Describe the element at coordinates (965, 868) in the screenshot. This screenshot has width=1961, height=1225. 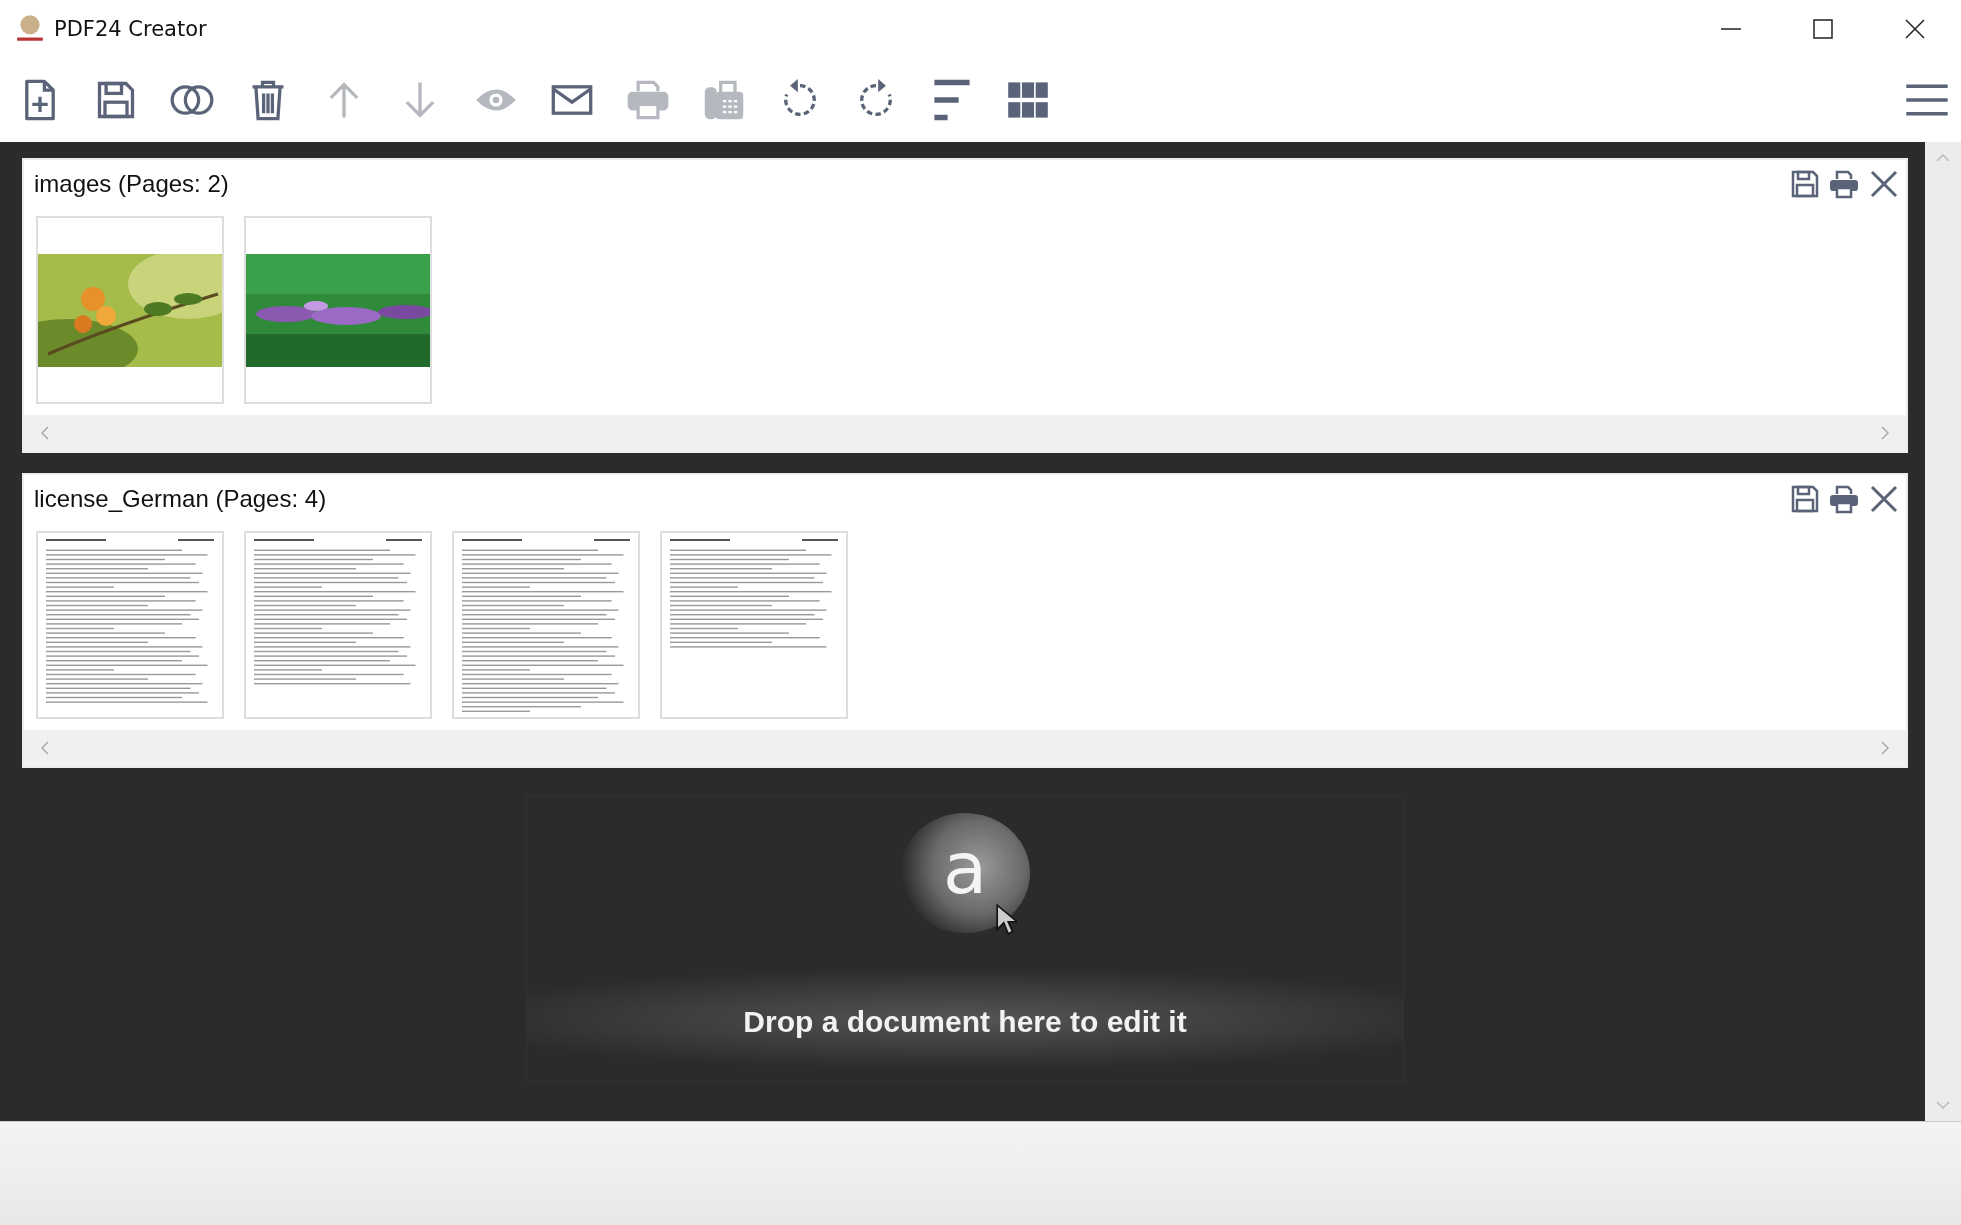
I see `drop-letter: a` at that location.